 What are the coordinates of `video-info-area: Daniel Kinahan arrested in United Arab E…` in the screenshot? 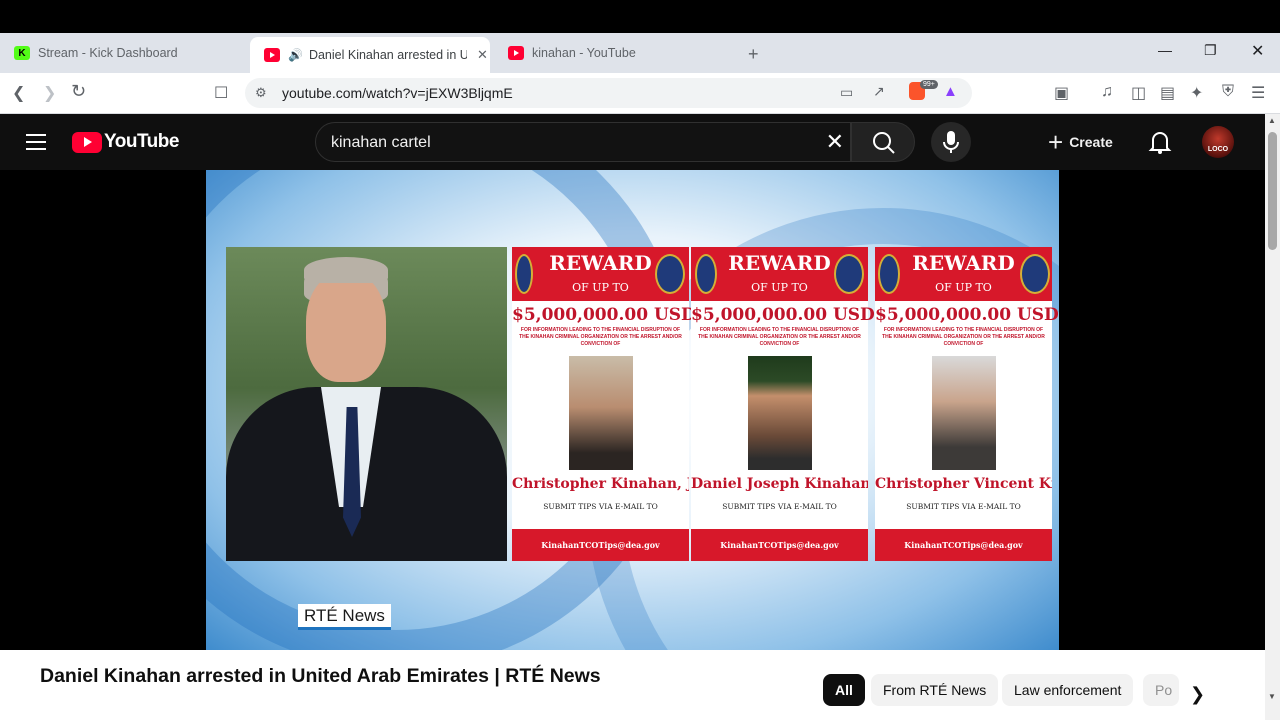 It's located at (632, 685).